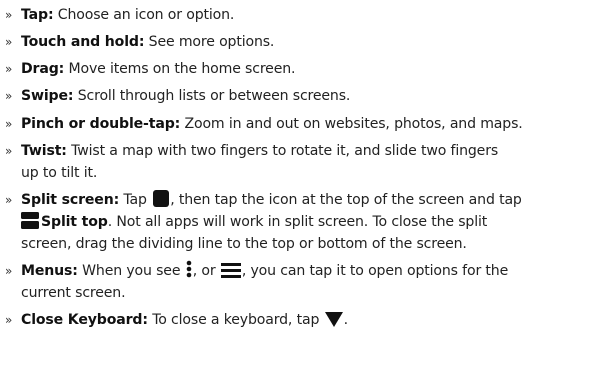 This screenshot has width=616, height=373. What do you see at coordinates (161, 198) in the screenshot?
I see `square-icon` at bounding box center [161, 198].